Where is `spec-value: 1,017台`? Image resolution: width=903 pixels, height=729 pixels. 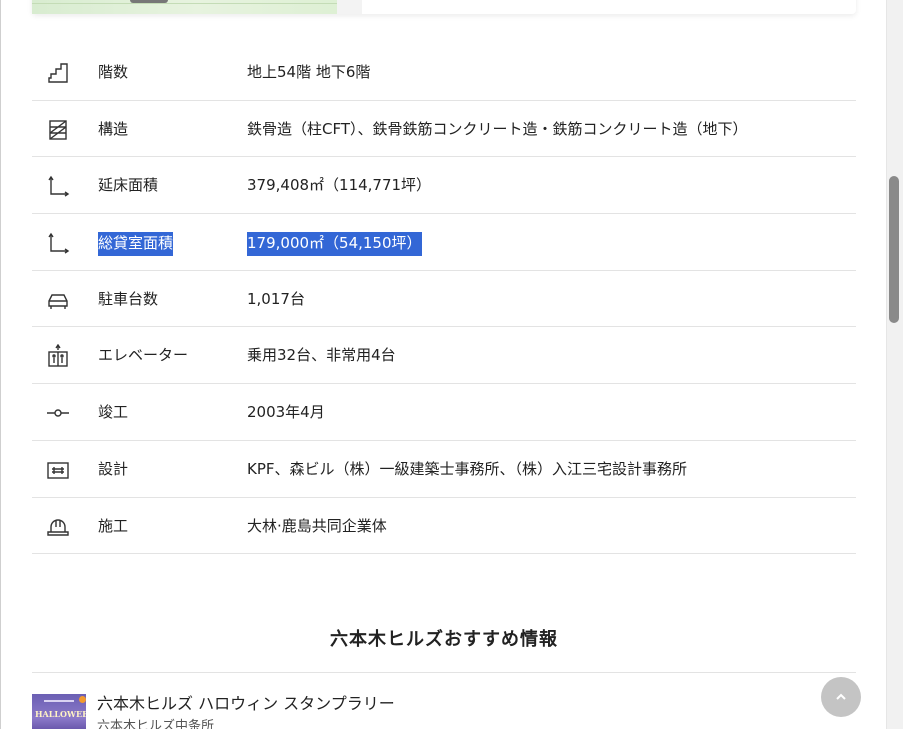
spec-value: 1,017台 is located at coordinates (276, 298).